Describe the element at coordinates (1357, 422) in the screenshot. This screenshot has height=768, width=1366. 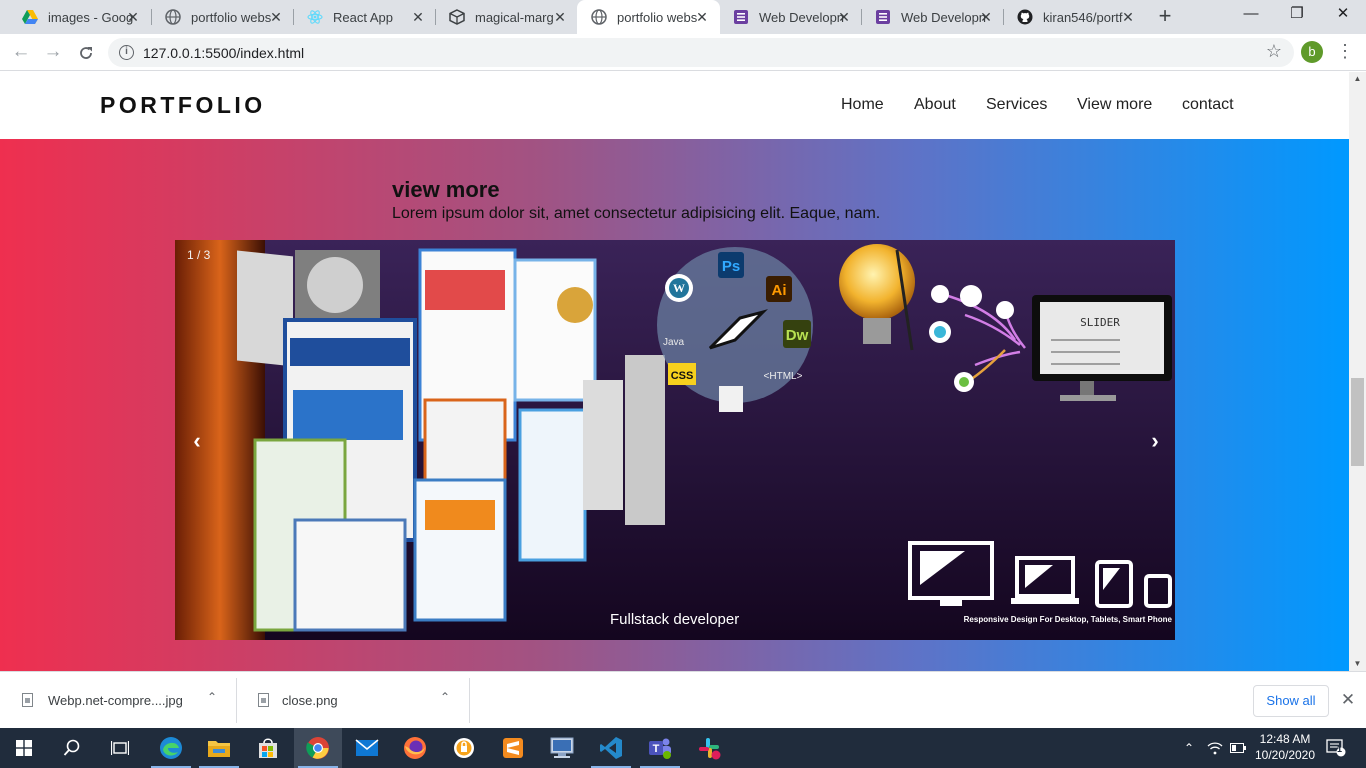
I see `scrollbar-thumb` at that location.